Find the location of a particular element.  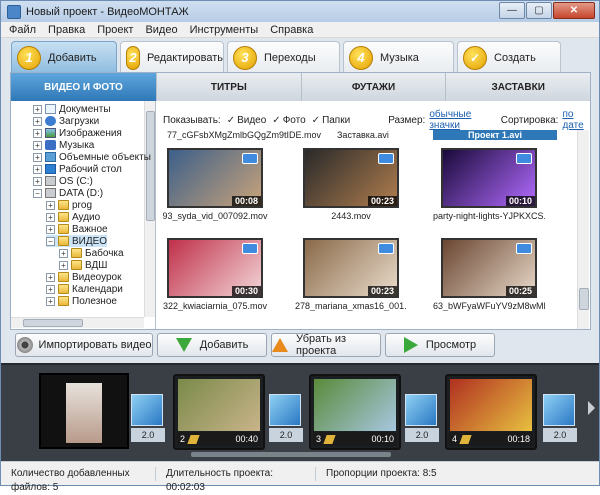

tree-vertical-scrollbar is located at coordinates (149, 209).